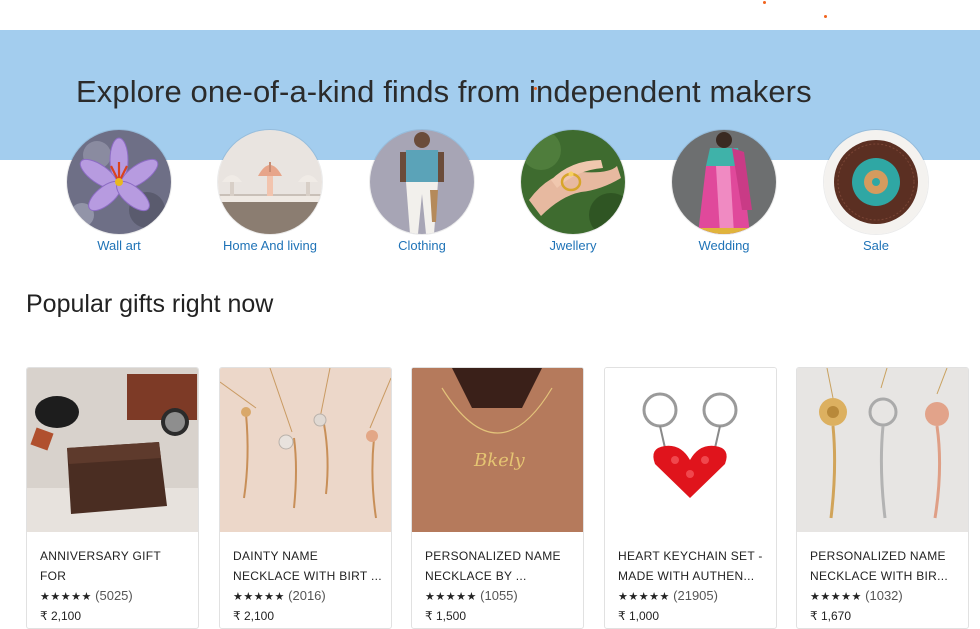  I want to click on name-necklace-photo, so click(305, 450).